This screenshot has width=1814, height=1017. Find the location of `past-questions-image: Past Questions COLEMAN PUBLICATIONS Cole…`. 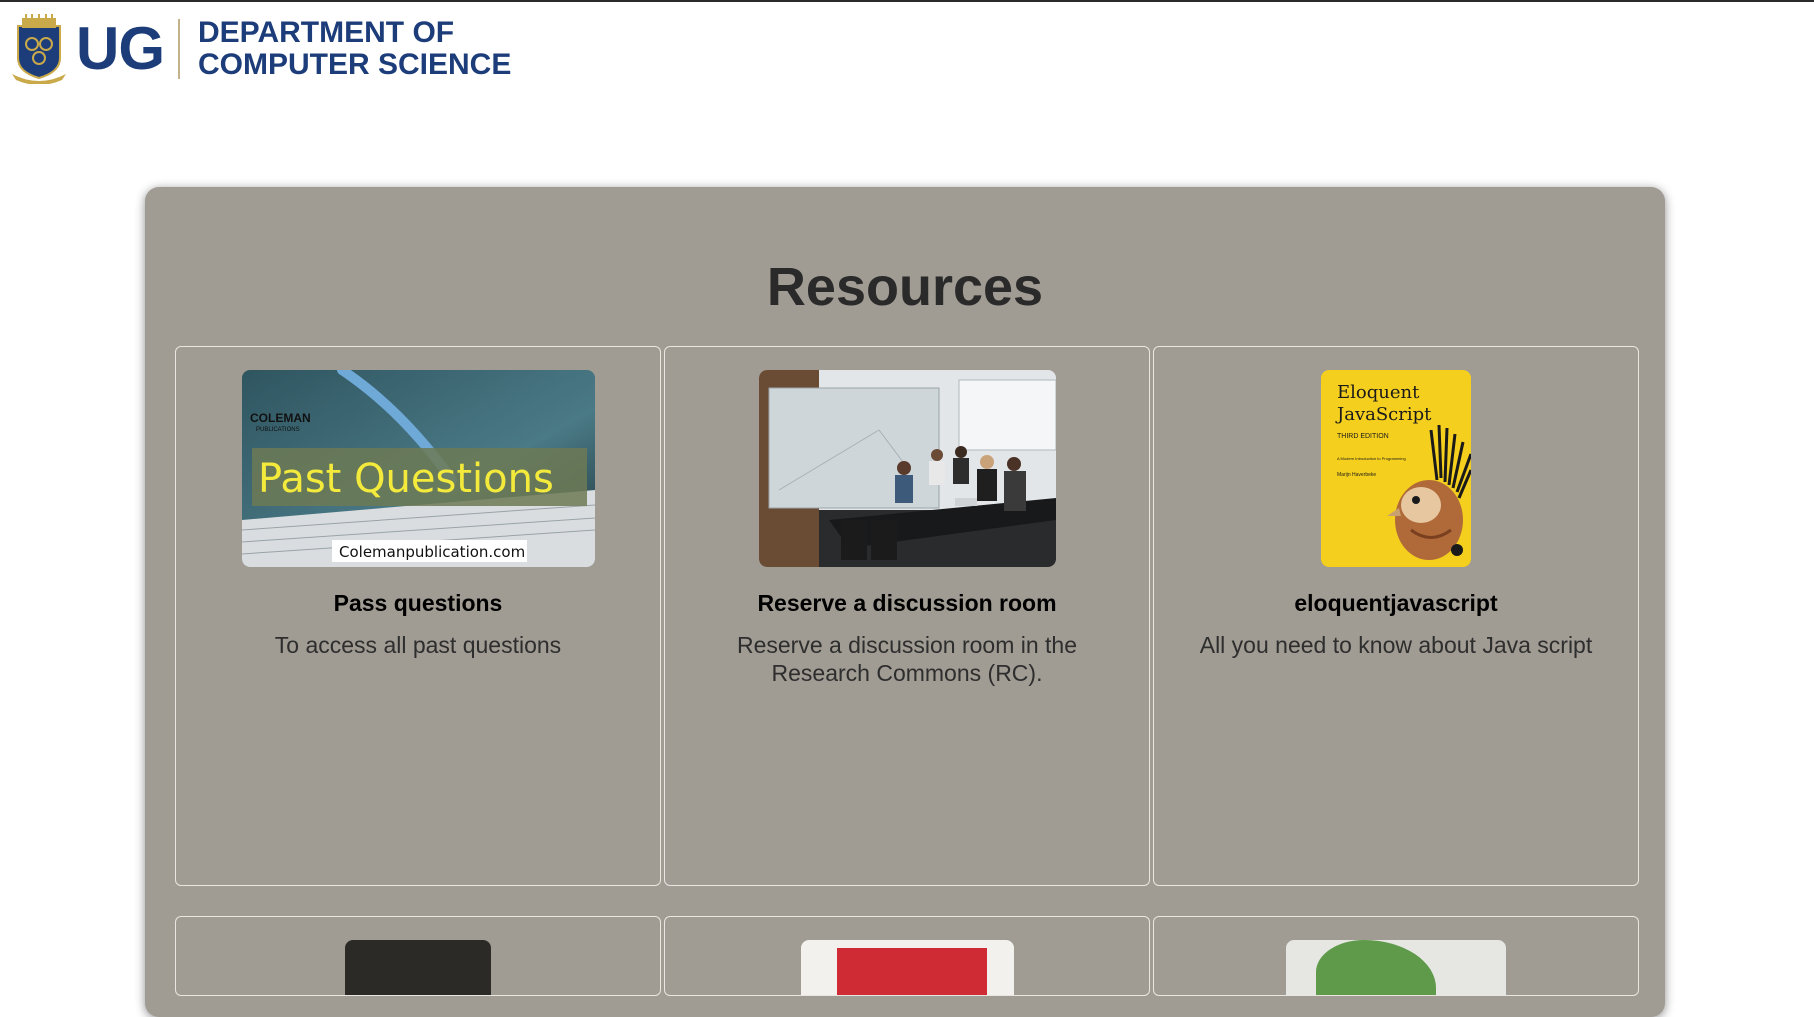

past-questions-image: Past Questions COLEMAN PUBLICATIONS Cole… is located at coordinates (418, 468).